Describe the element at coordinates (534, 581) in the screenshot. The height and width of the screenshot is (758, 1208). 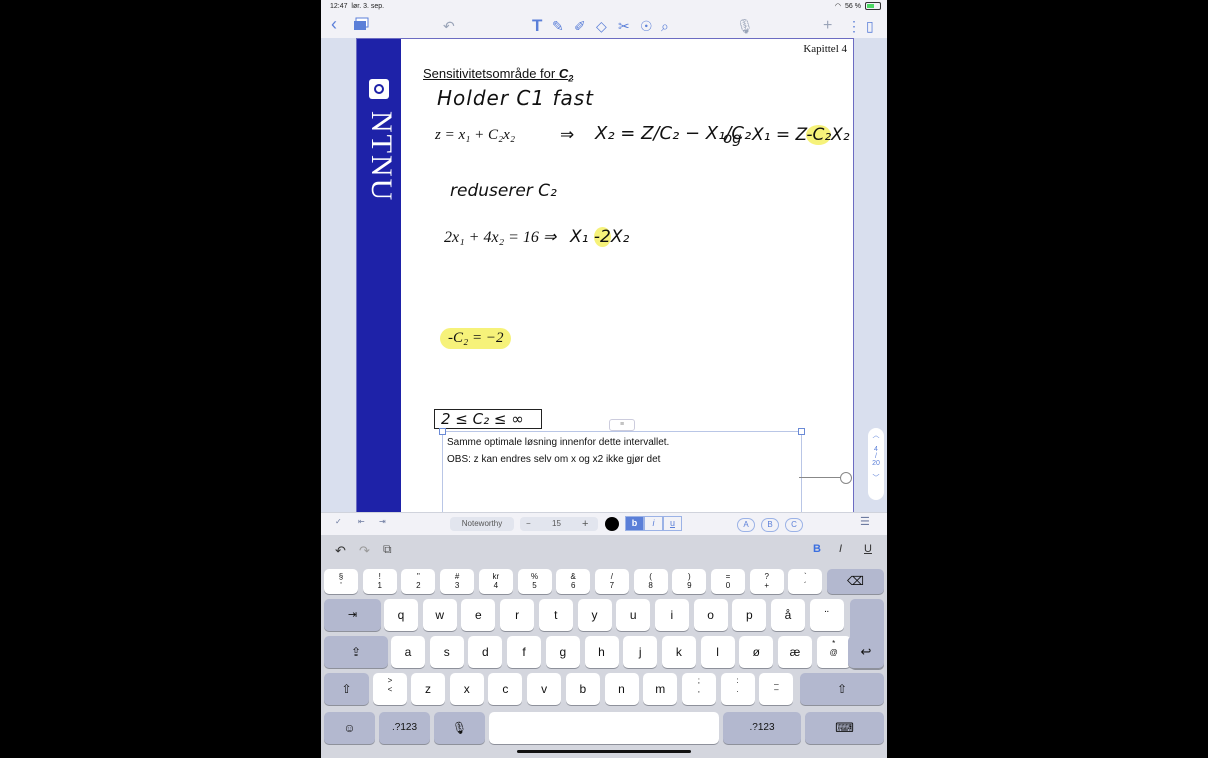
I see `number-key: % 5` at that location.